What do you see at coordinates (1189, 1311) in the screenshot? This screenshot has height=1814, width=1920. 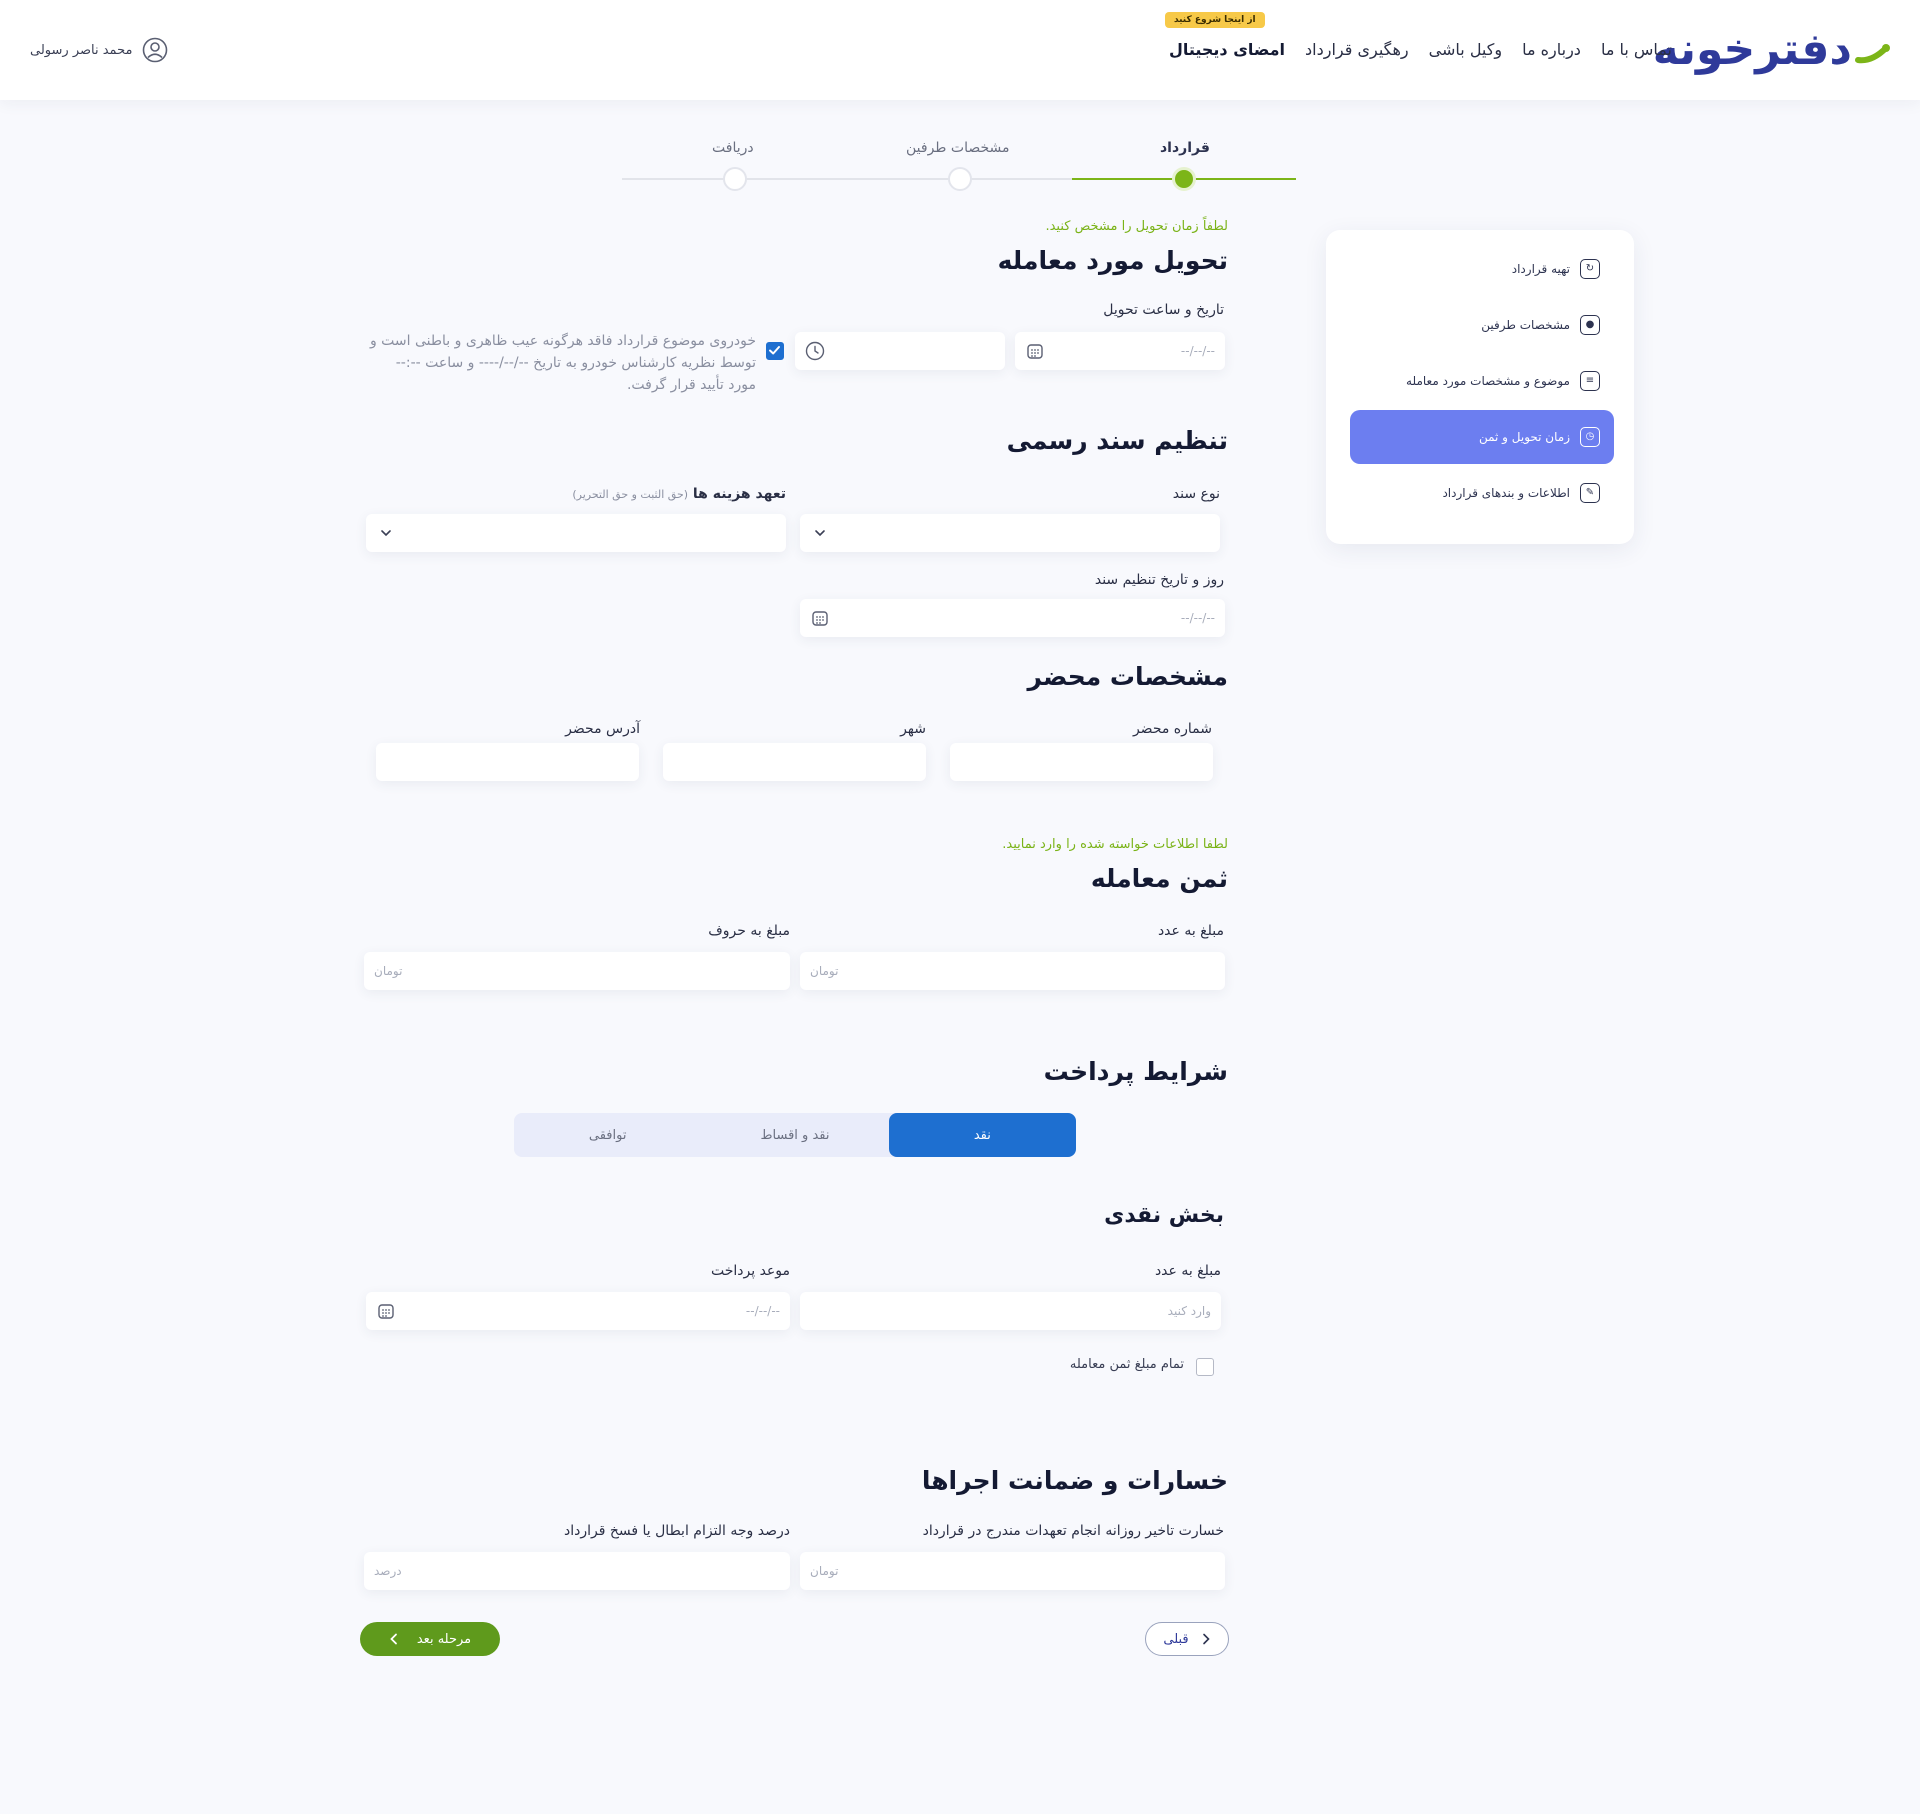 I see `cash-amount-placeholder: وارد کنید` at bounding box center [1189, 1311].